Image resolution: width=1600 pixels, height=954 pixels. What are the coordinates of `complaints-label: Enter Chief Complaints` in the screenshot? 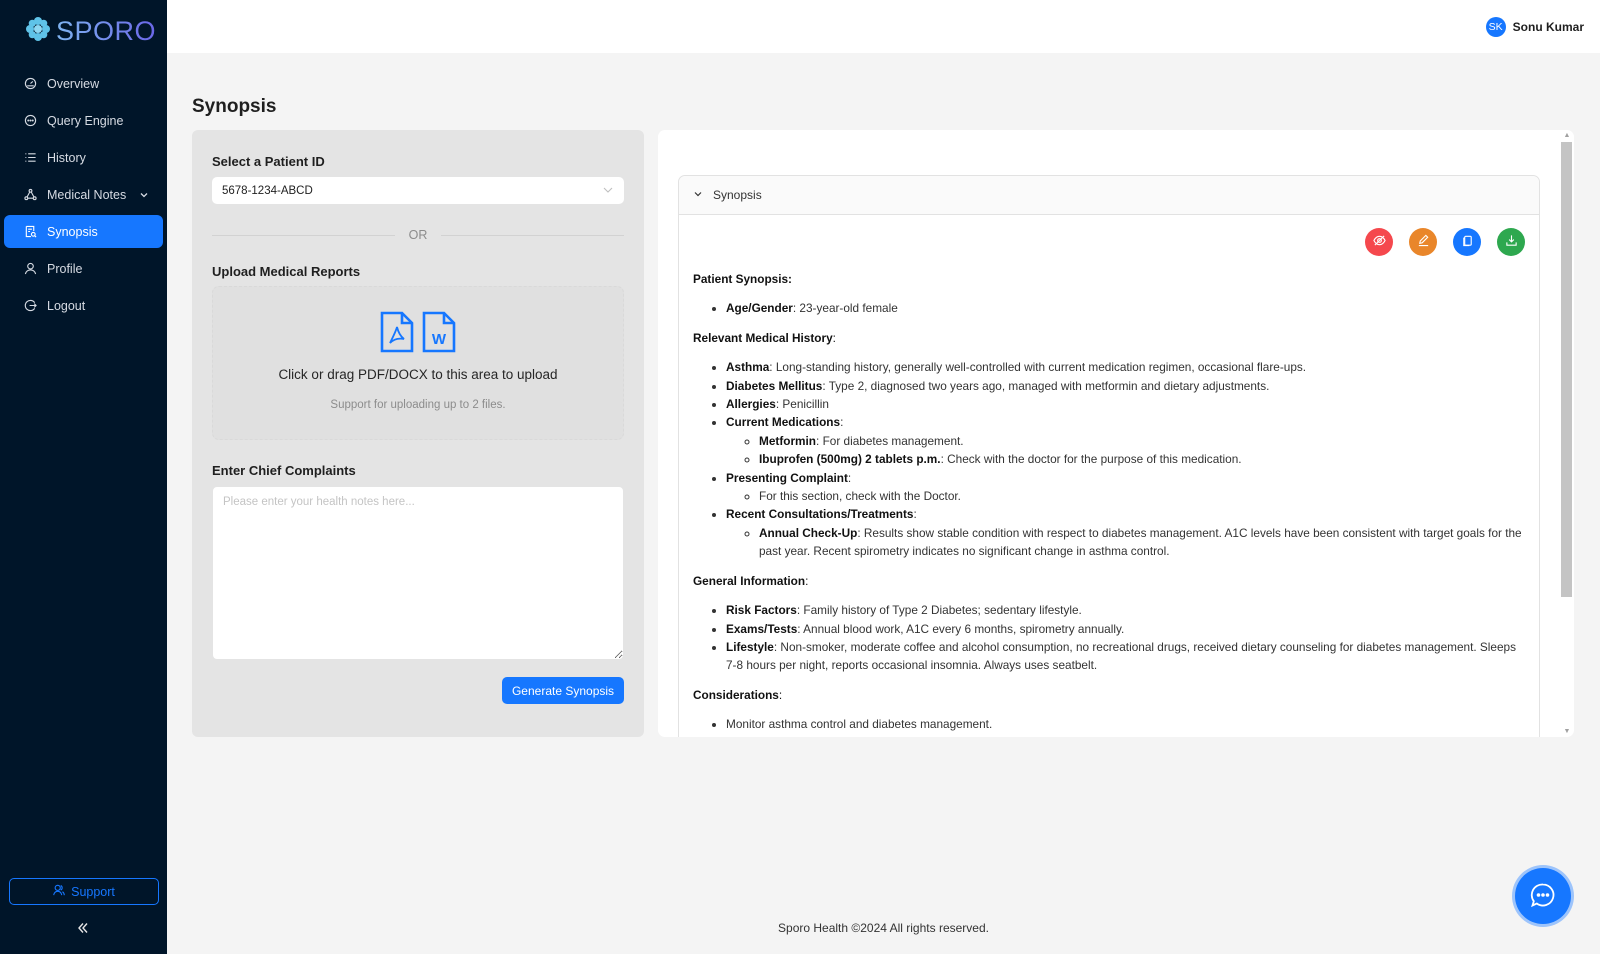 It's located at (284, 470).